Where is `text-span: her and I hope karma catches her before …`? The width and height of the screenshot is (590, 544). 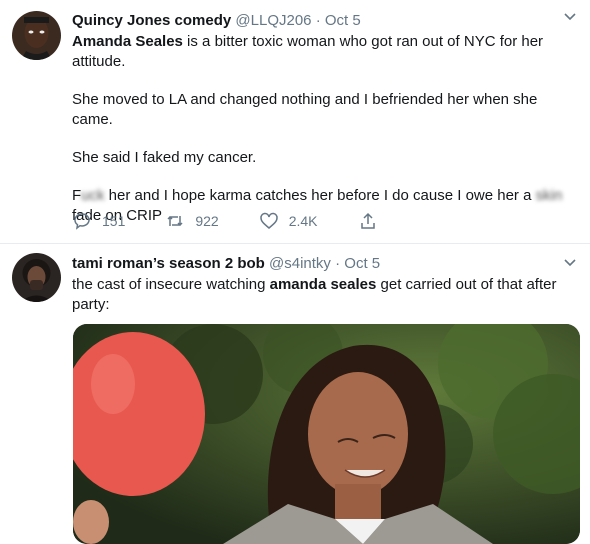
text-span: her and I hope karma catches her before … is located at coordinates (320, 195).